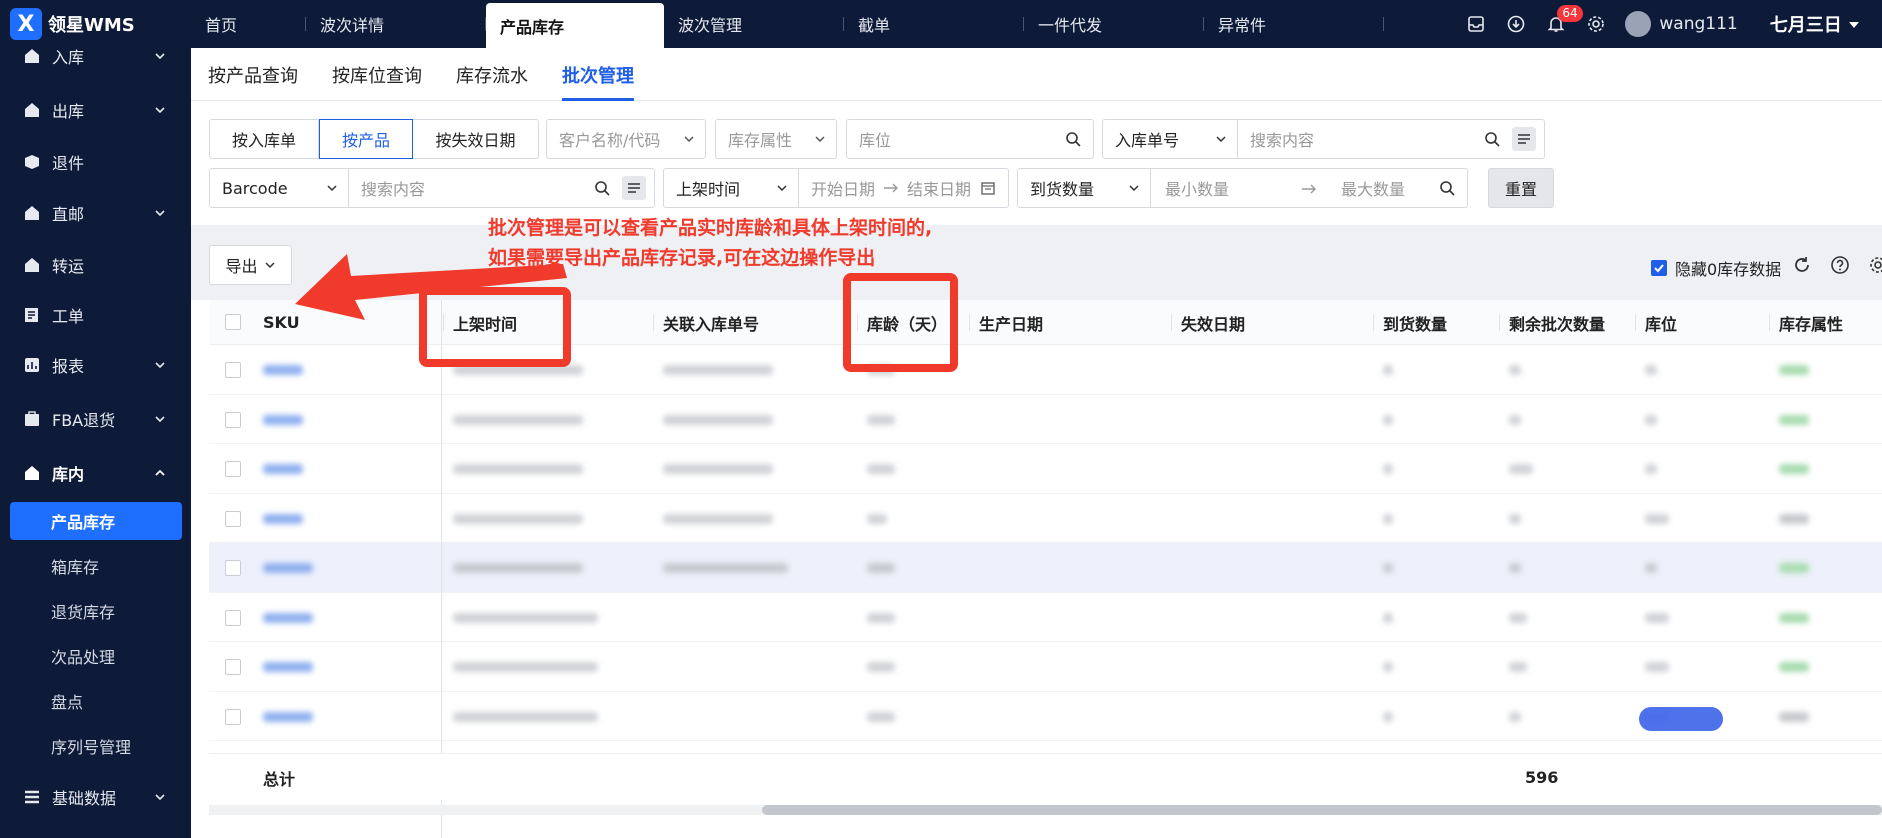 This screenshot has width=1882, height=838. What do you see at coordinates (95, 315) in the screenshot?
I see `sidebar-item-work-order: 工单` at bounding box center [95, 315].